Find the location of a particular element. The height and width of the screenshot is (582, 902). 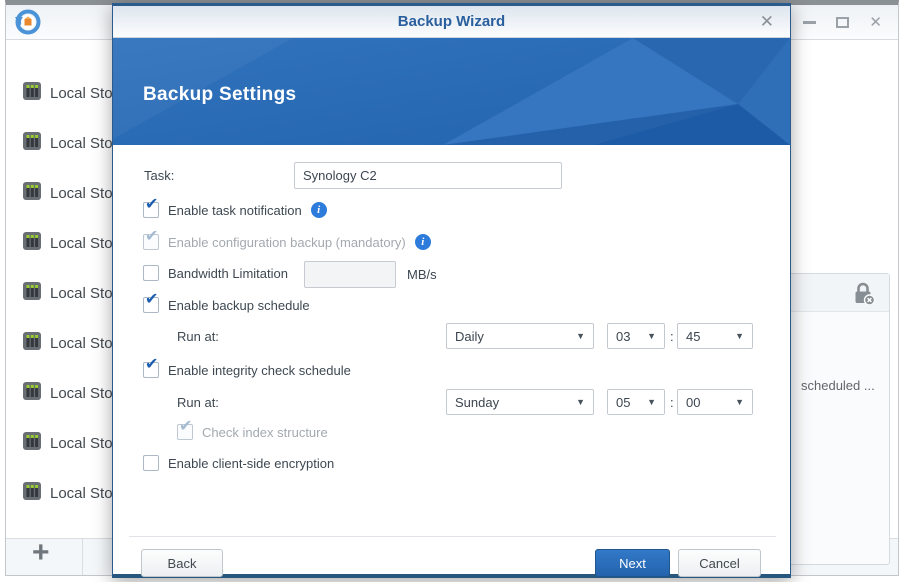

config-backup-checkbox: ✔ is located at coordinates (151, 239).